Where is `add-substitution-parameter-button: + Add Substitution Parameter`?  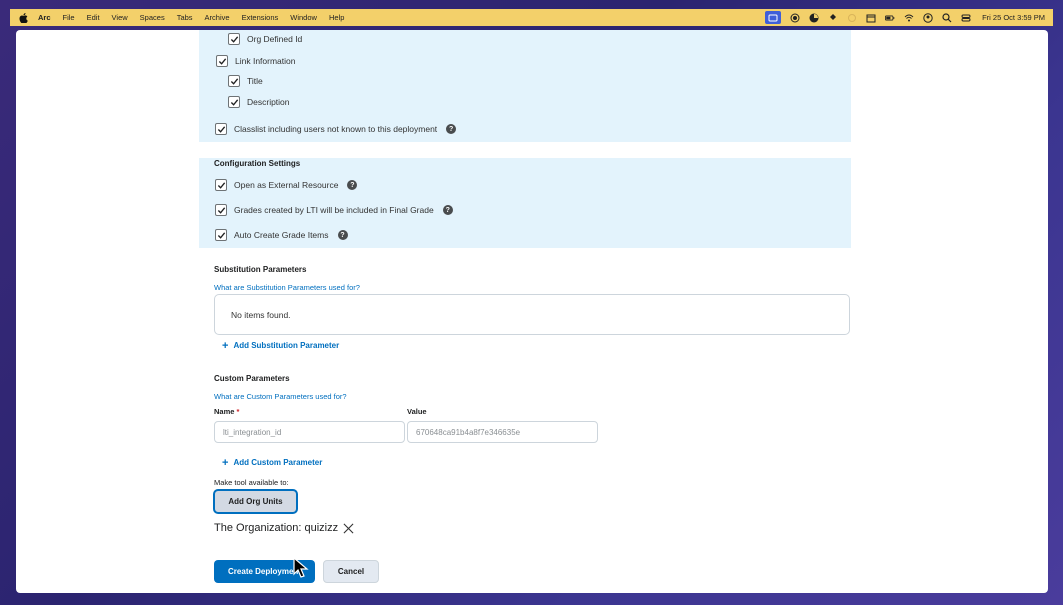
add-substitution-parameter-button: + Add Substitution Parameter is located at coordinates (281, 345).